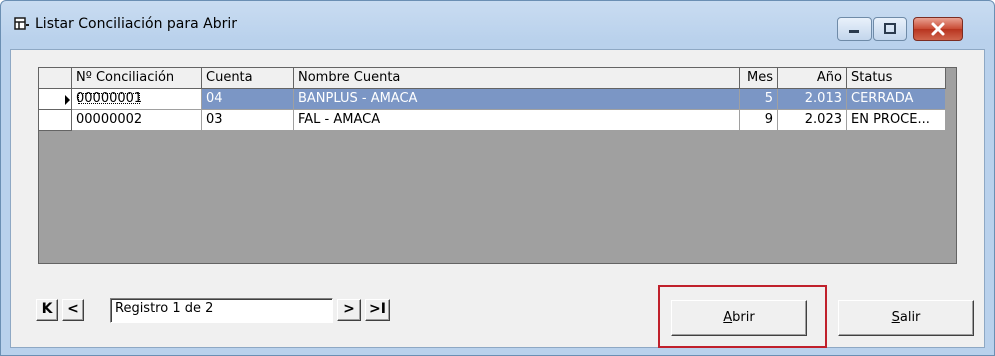 The height and width of the screenshot is (356, 995). I want to click on cell-mes: 5, so click(759, 99).